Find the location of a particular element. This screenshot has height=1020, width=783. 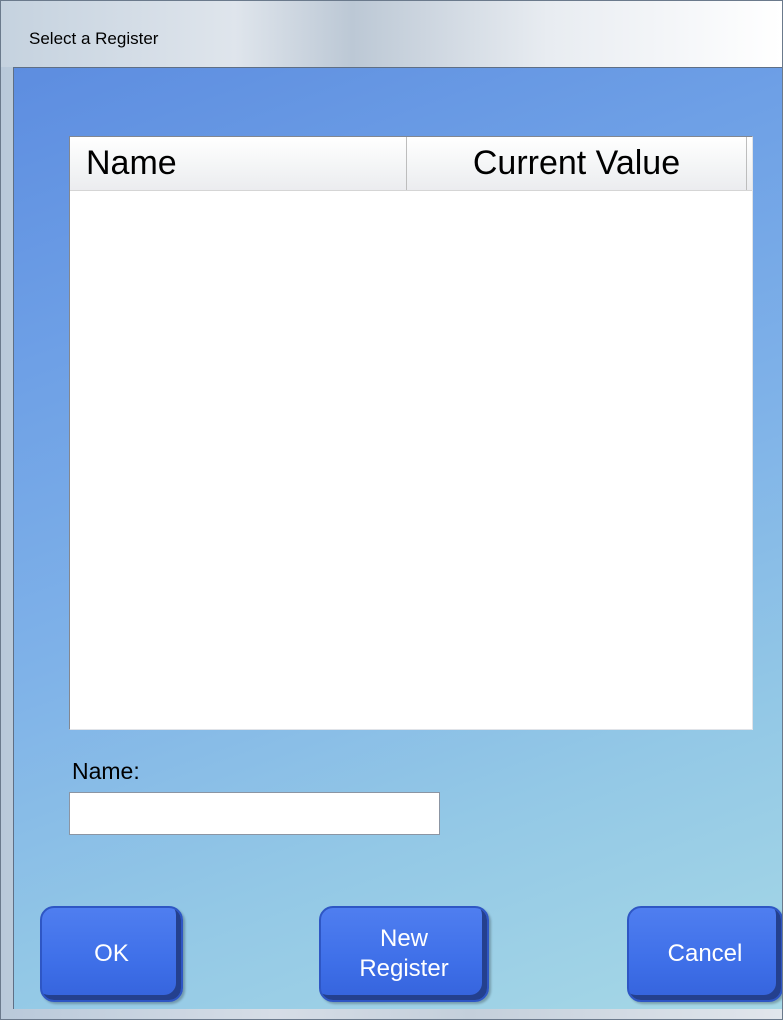

column-header-current-value: Current Value is located at coordinates (577, 163).